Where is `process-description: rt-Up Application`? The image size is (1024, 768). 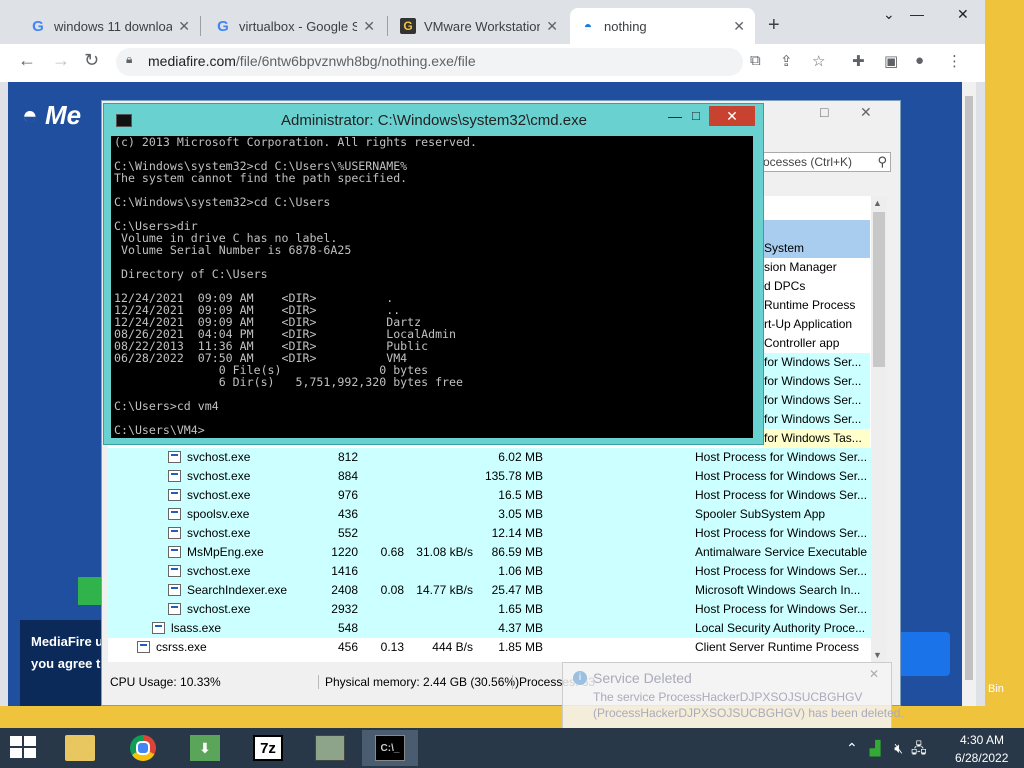
process-description: rt-Up Application is located at coordinates (816, 324).